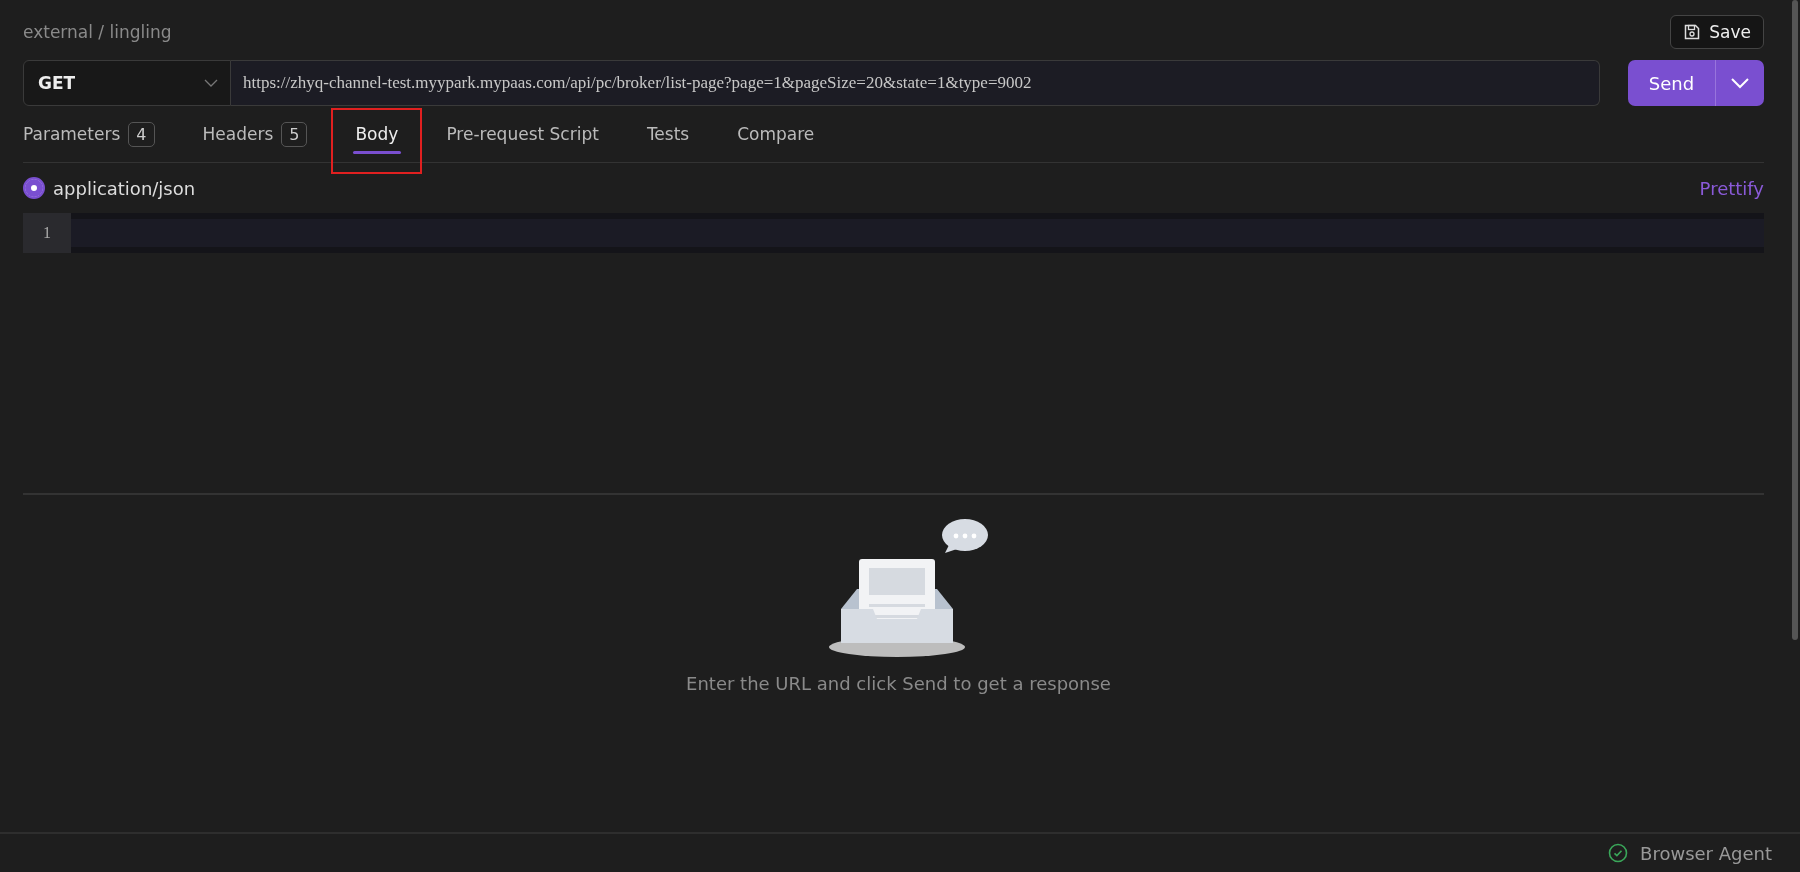 The width and height of the screenshot is (1800, 872). What do you see at coordinates (915, 83) in the screenshot?
I see `url-field: https://zhyq-channel-test.myypark.mypaas.com/api/pc/broker/list-page?page=1&pageSize=20&state=1&type=9002` at bounding box center [915, 83].